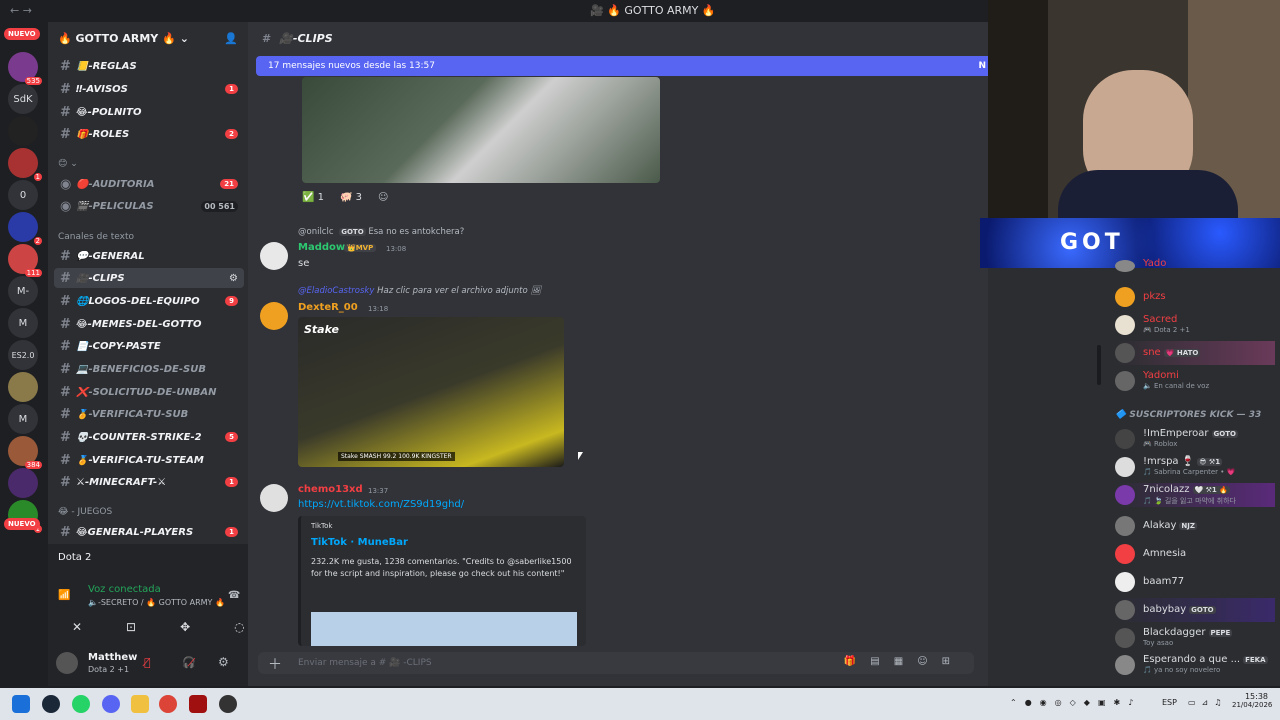  Describe the element at coordinates (1195, 582) in the screenshot. I see `member-item: baam77` at that location.